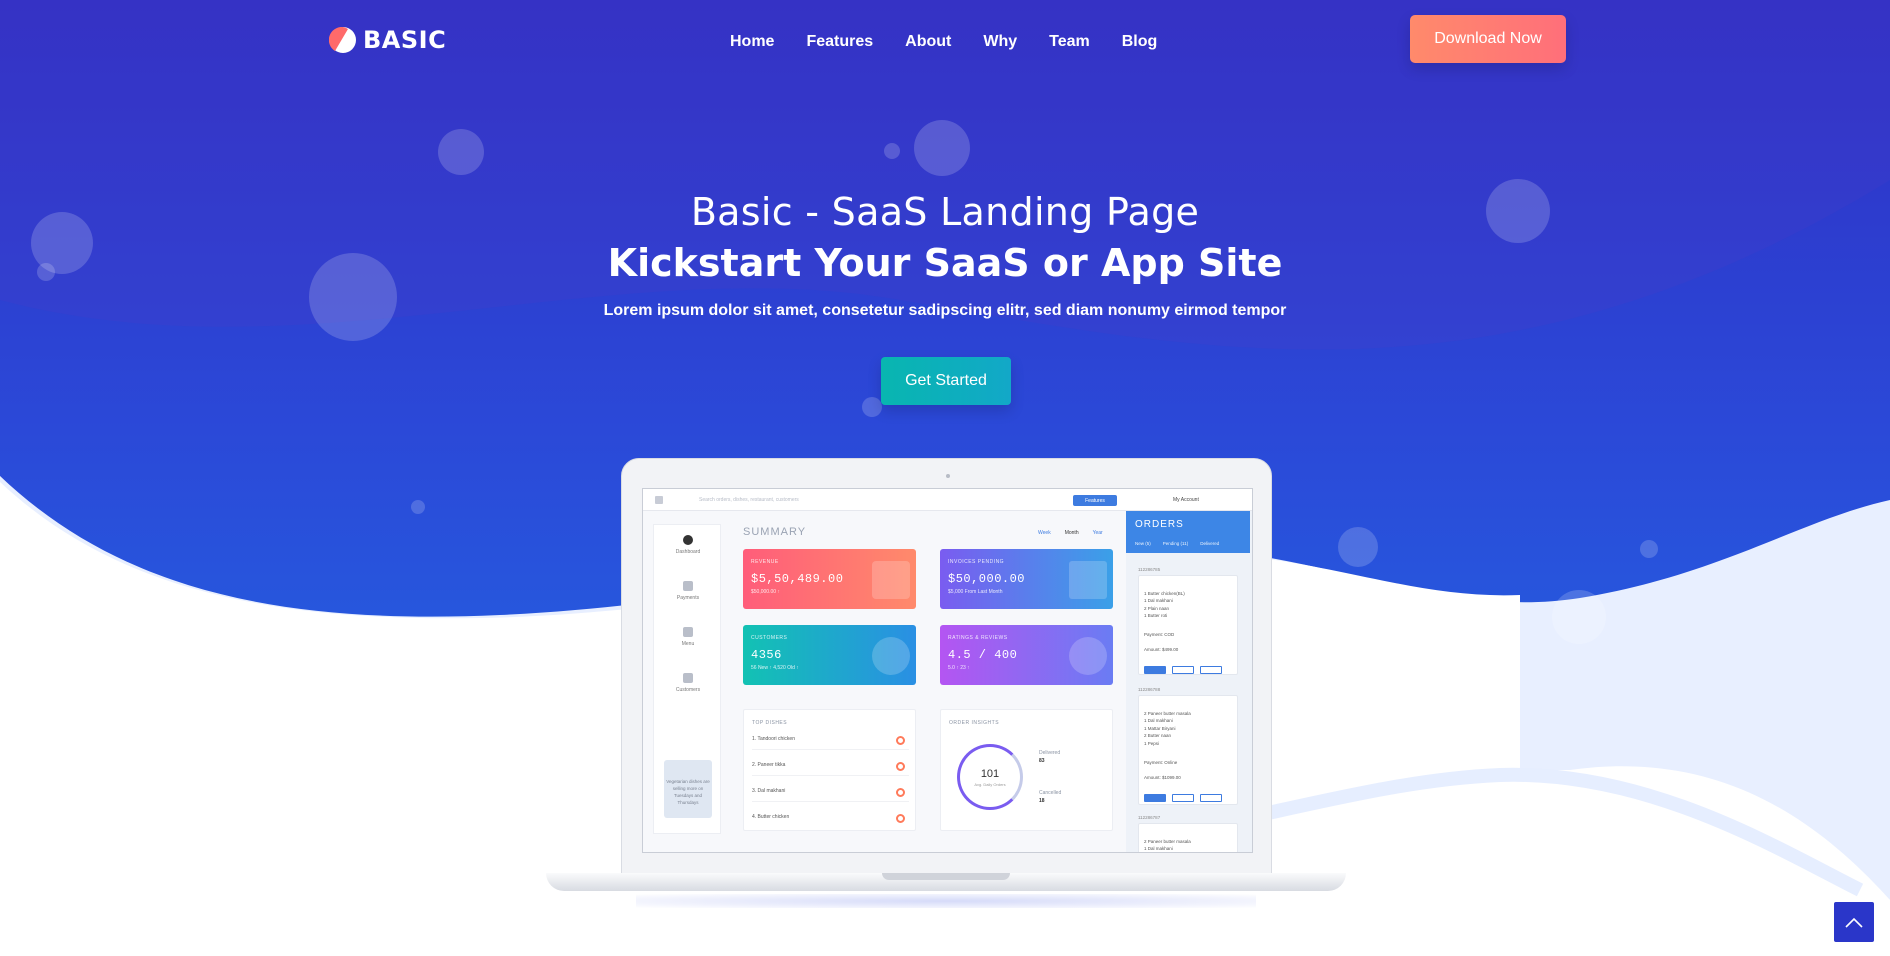 The width and height of the screenshot is (1890, 956). Describe the element at coordinates (1050, 753) in the screenshot. I see `stat-label: Delivered` at that location.